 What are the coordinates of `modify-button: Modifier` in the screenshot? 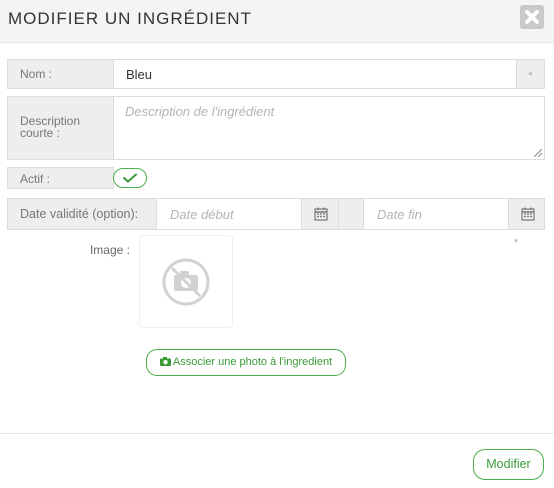 It's located at (508, 464).